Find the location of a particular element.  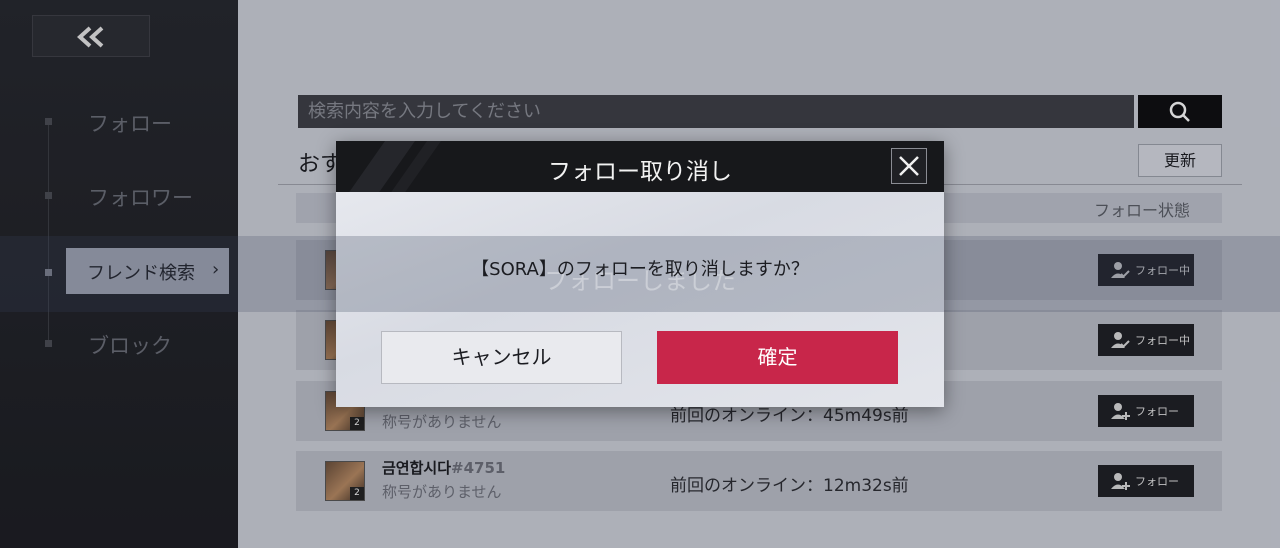

dialog-message: 【SORA】のフォローを取り消しますか？ is located at coordinates (640, 269).